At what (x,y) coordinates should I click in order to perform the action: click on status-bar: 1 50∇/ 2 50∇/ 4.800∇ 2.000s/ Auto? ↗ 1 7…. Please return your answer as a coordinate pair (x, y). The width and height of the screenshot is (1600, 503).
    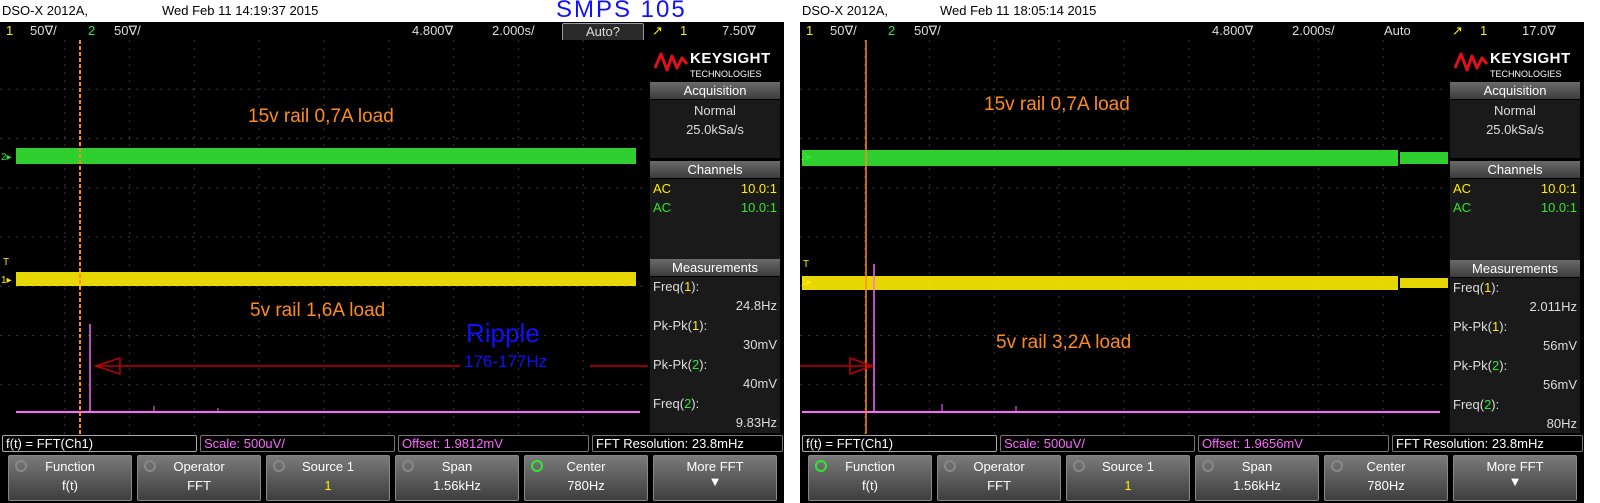
    Looking at the image, I should click on (392, 32).